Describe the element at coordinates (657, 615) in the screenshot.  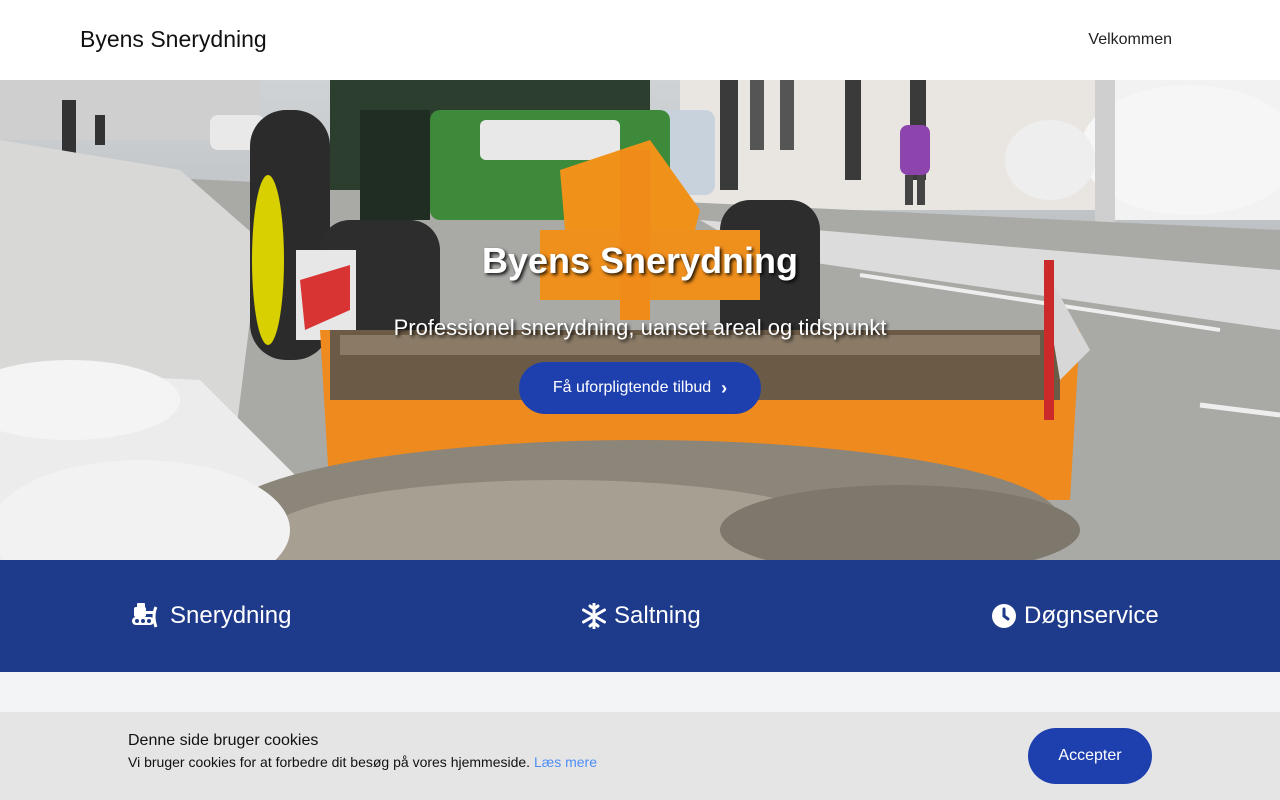
I see `service-label: Saltning` at that location.